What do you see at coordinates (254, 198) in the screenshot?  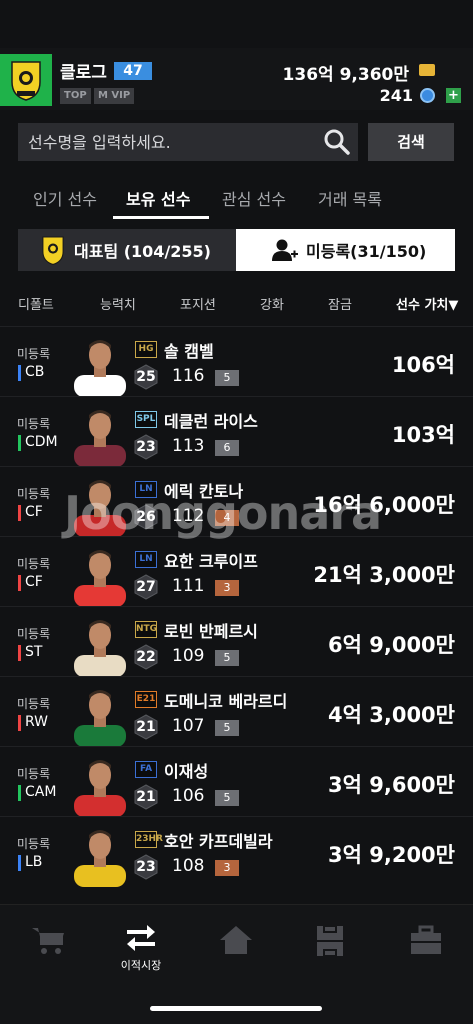 I see `tab-watchlist: 관심 선수` at bounding box center [254, 198].